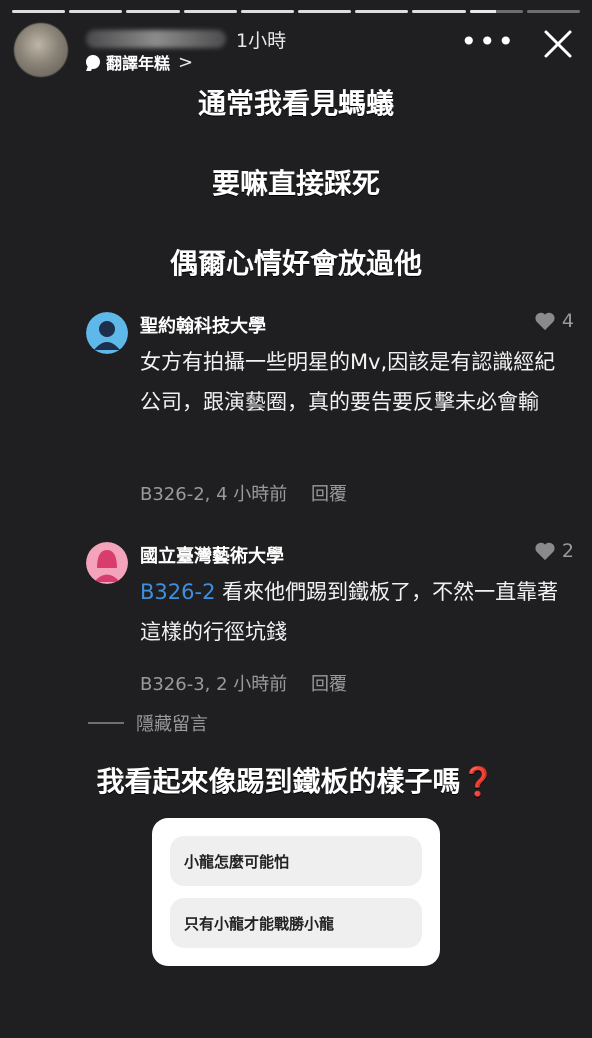 The width and height of the screenshot is (592, 1038). Describe the element at coordinates (261, 41) in the screenshot. I see `post-time: 1小時` at that location.